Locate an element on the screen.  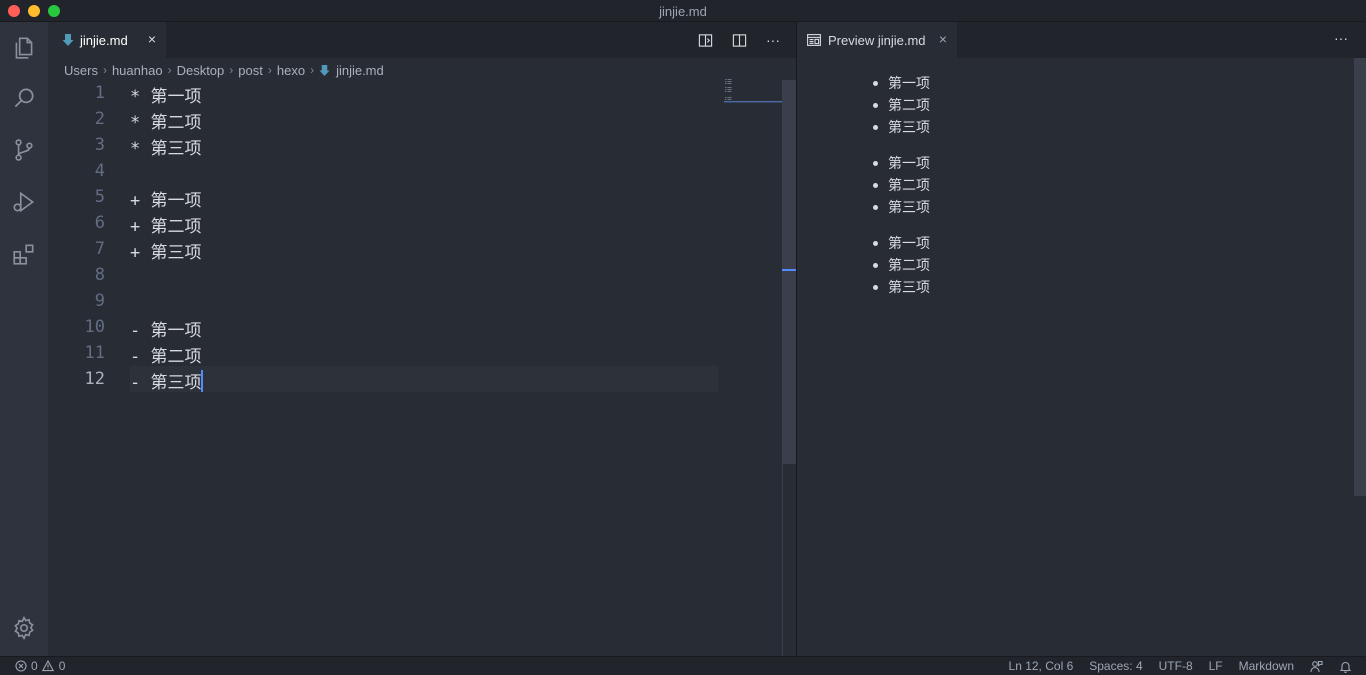
code-line: 6 + 第二项 is located at coordinates (415, 223).